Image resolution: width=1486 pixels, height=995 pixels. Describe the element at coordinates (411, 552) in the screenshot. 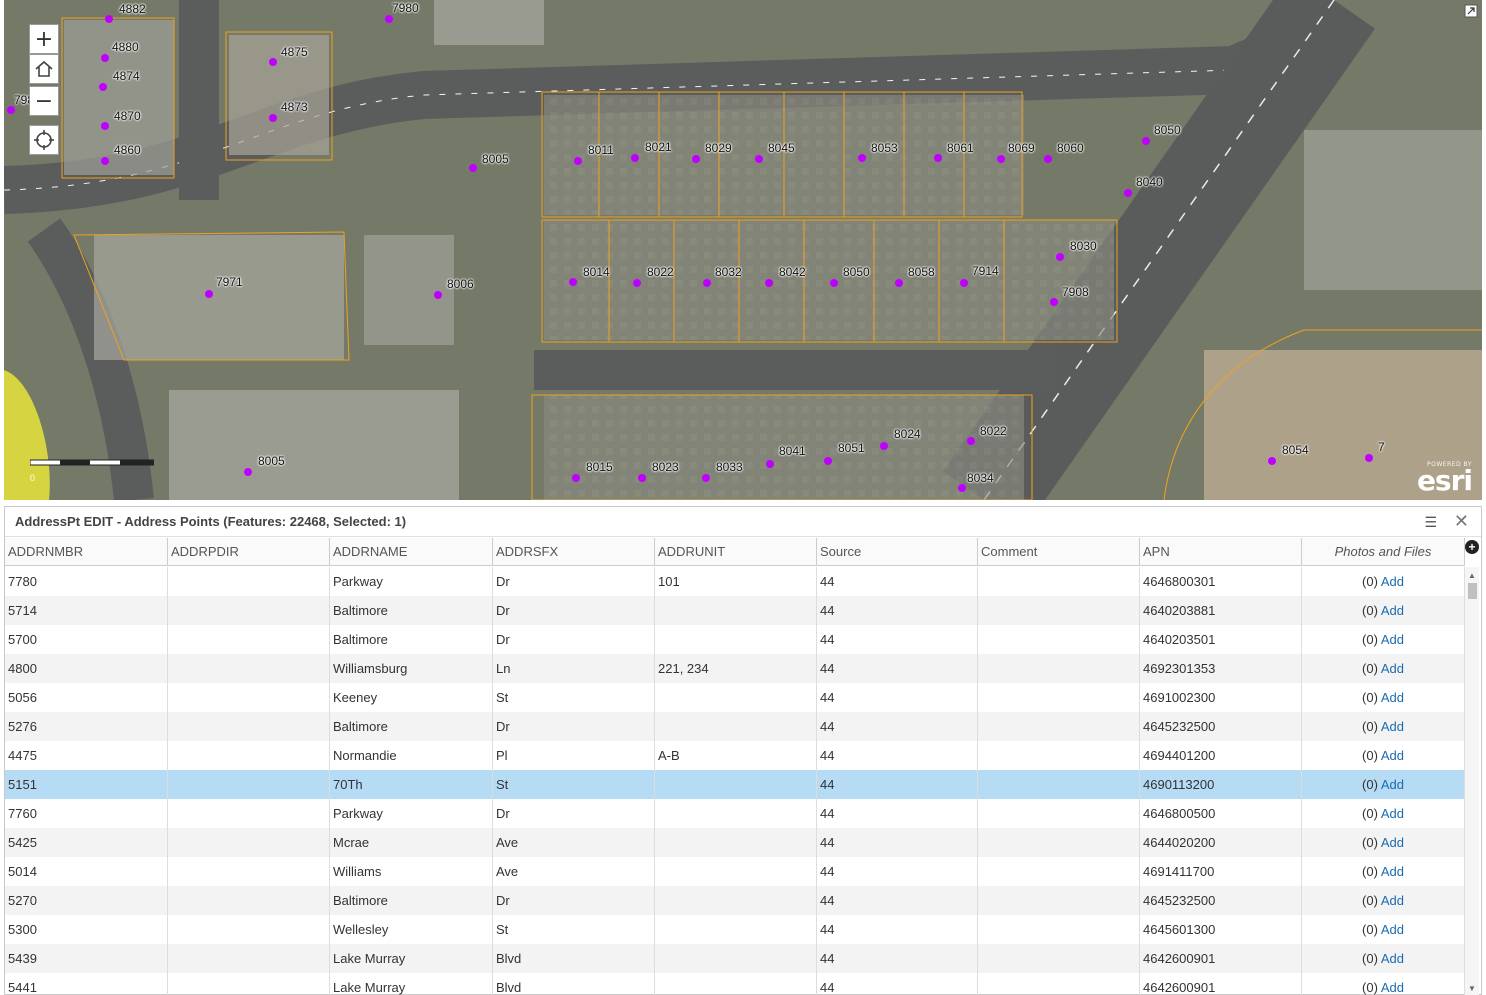

I see `column-header-addrname: ADDRNAME` at that location.